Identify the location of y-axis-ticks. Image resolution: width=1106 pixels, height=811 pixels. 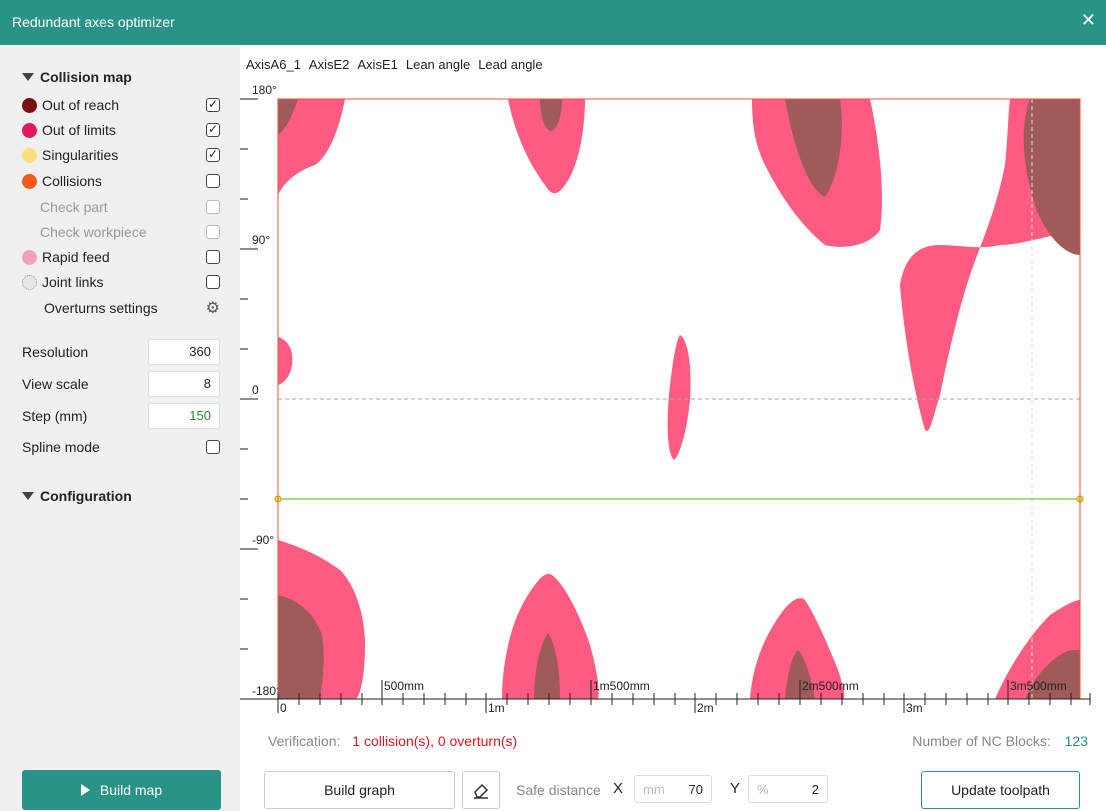
(249, 399).